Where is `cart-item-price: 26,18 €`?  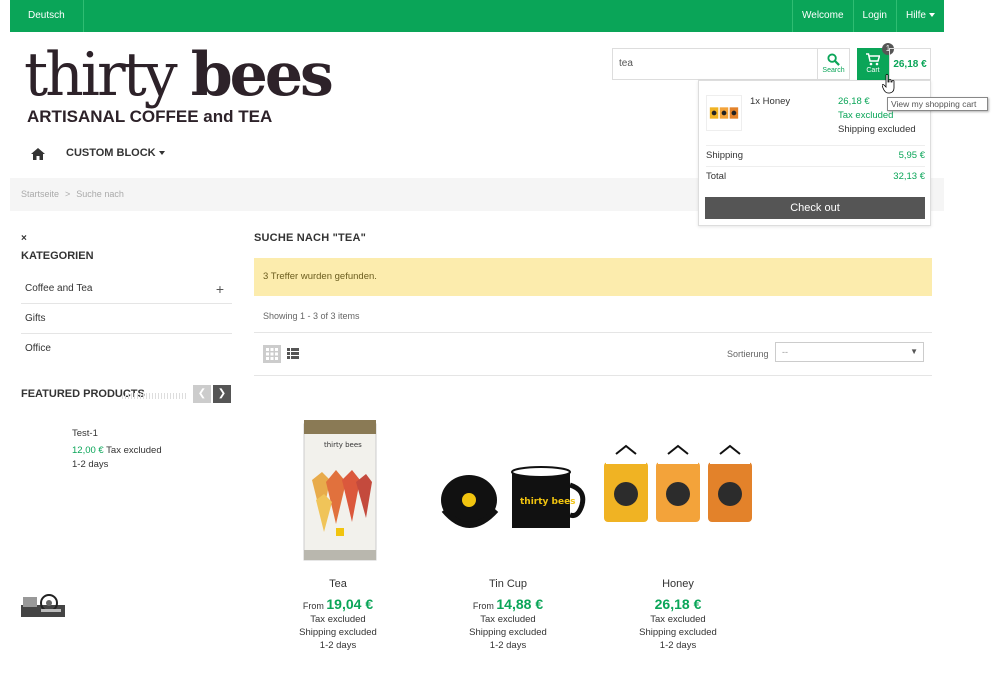
cart-item-price: 26,18 € is located at coordinates (854, 101).